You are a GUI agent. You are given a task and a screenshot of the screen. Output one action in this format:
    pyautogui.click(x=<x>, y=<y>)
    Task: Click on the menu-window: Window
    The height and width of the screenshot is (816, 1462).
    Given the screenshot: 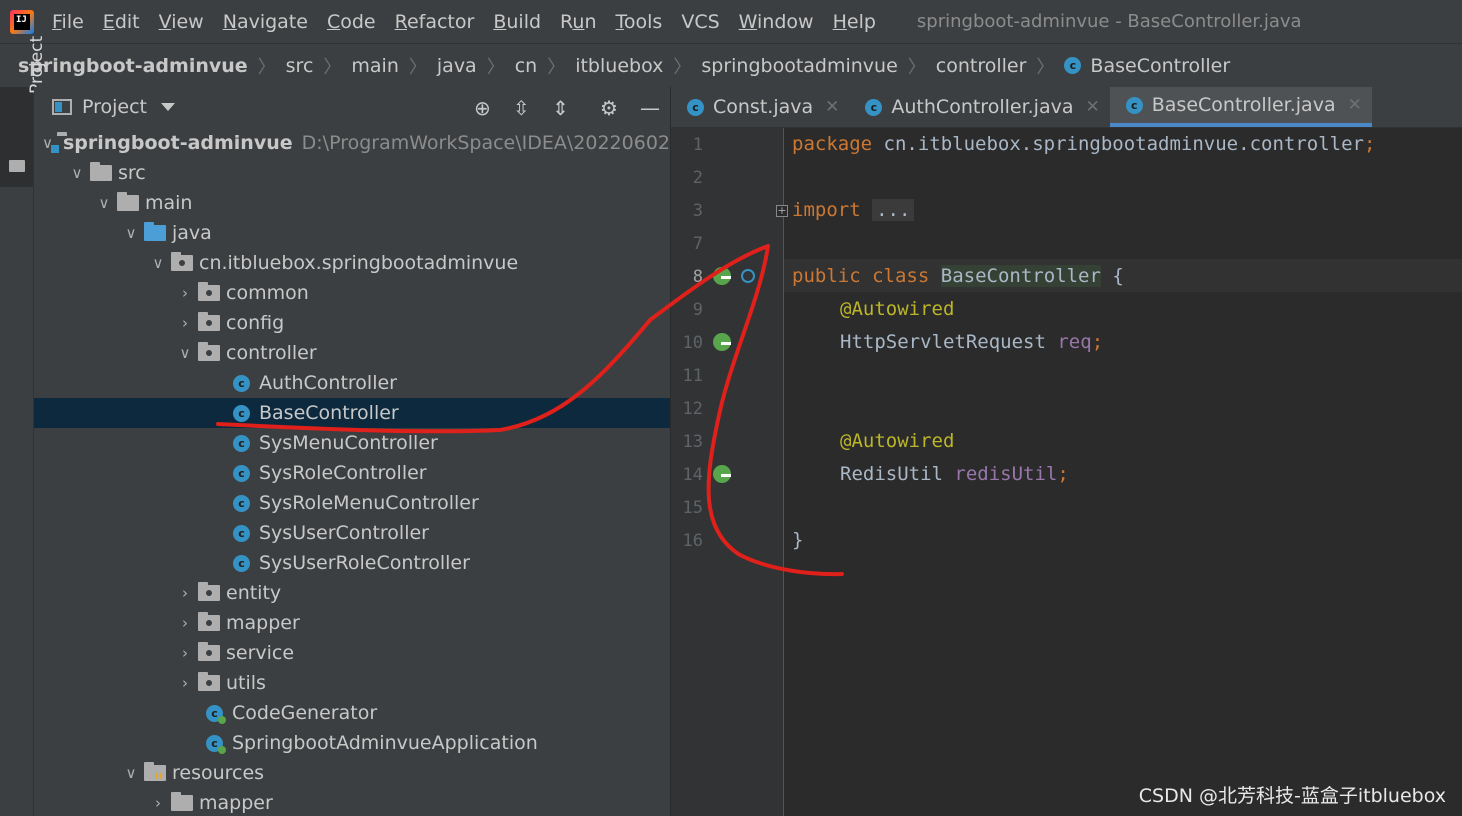 What is the action you would take?
    pyautogui.click(x=776, y=22)
    